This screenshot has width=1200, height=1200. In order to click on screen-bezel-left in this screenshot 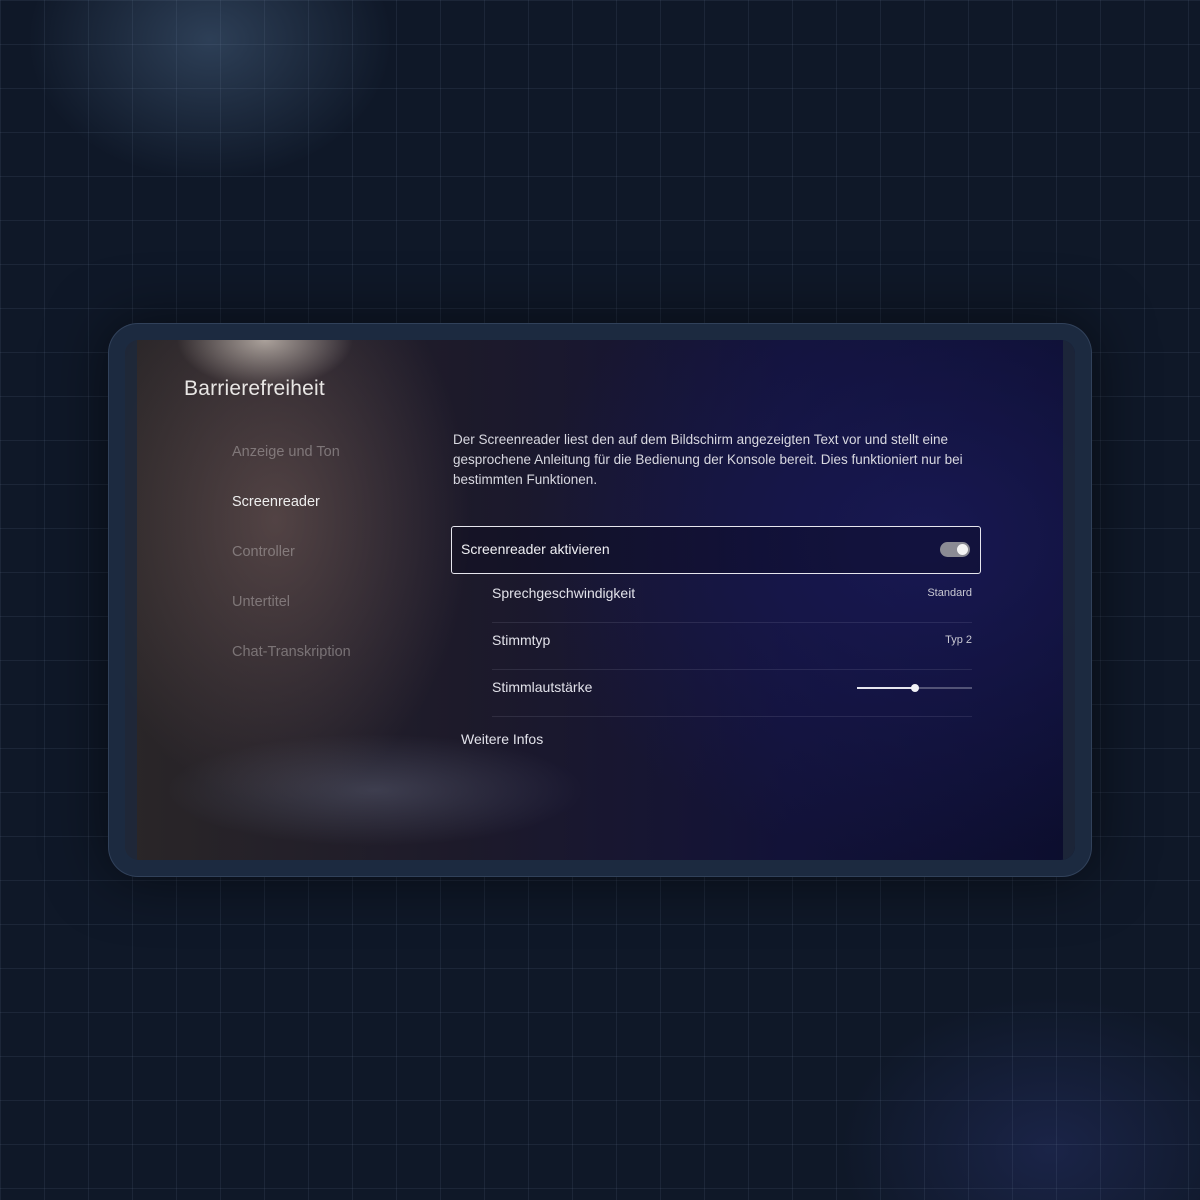, I will do `click(131, 600)`.